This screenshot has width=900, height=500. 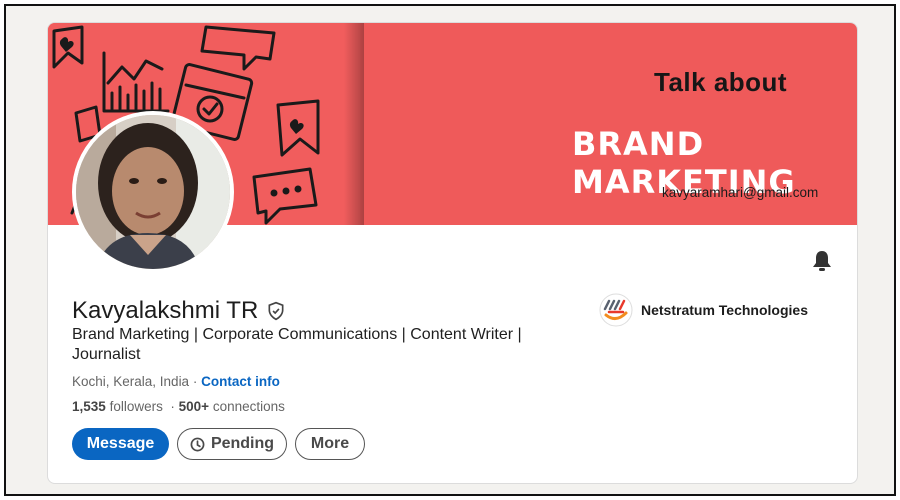 I want to click on pending-button: Pending, so click(x=232, y=444).